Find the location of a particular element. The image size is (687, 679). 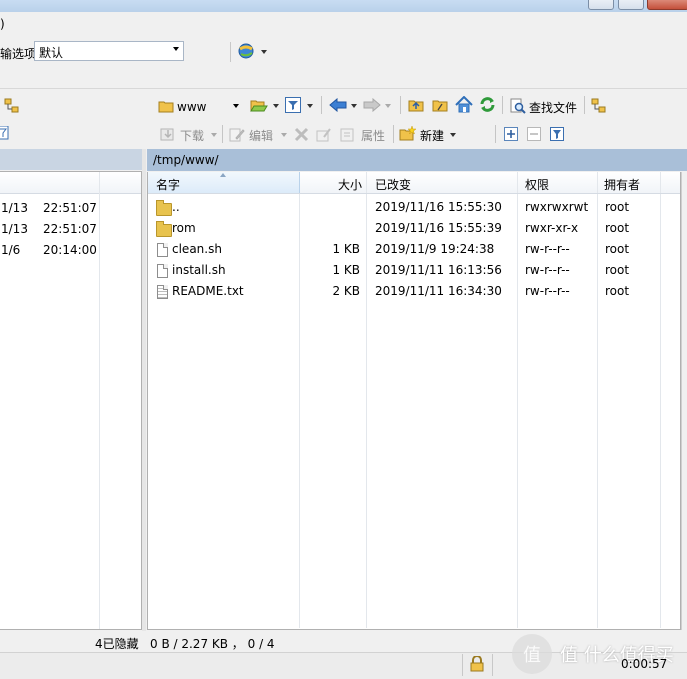

open-folder-dropdown-icon is located at coordinates (276, 106).